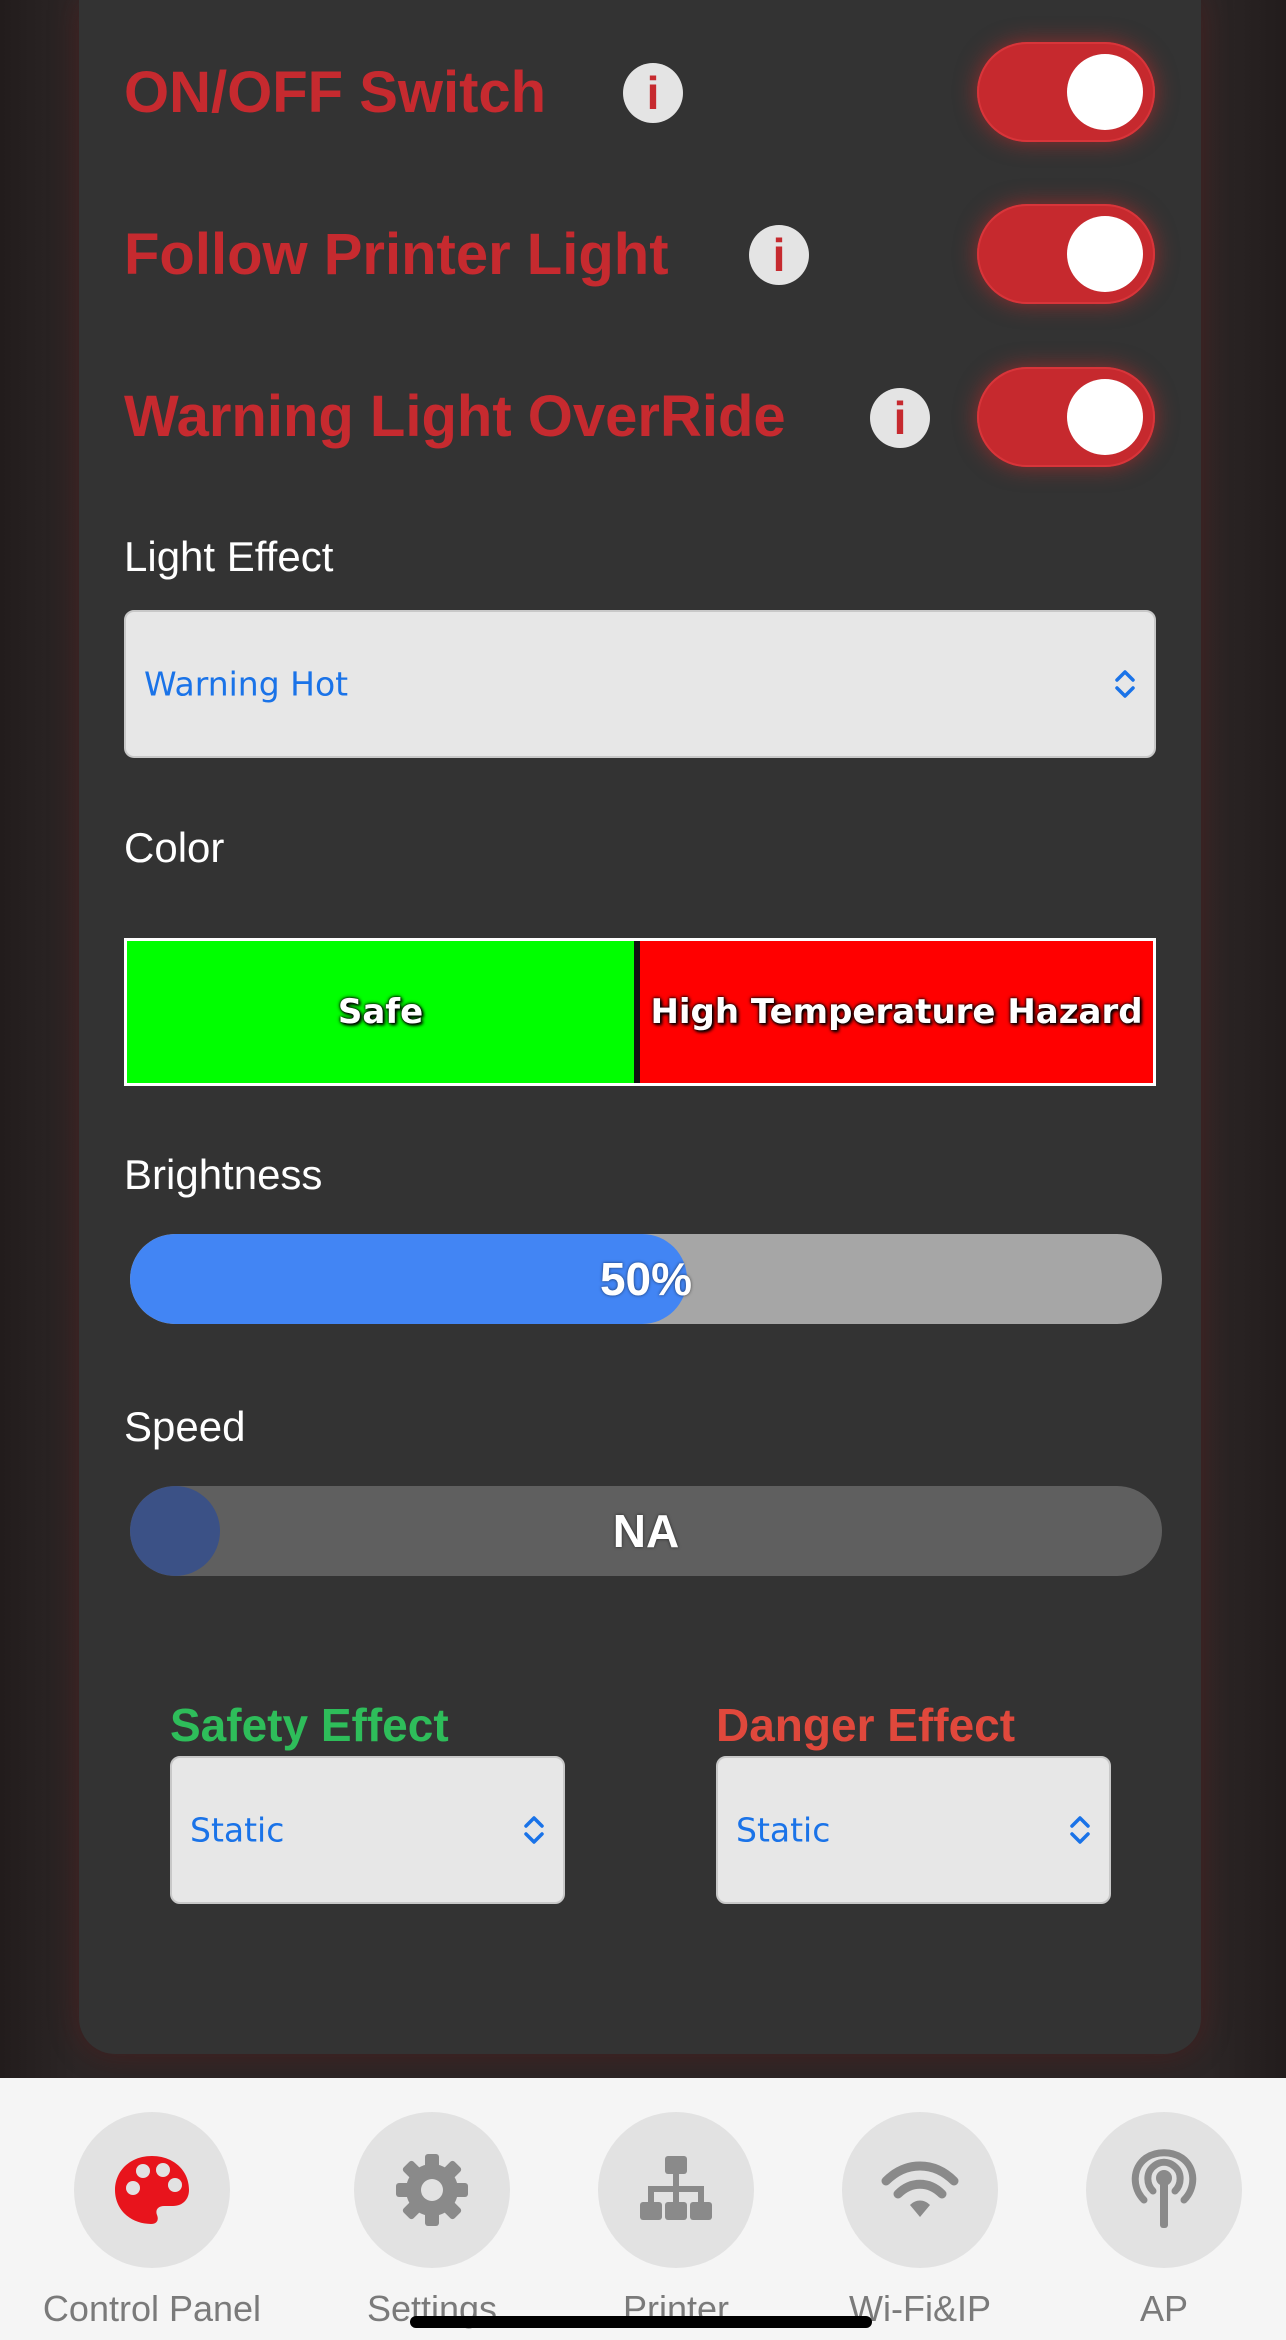  Describe the element at coordinates (335, 92) in the screenshot. I see `on-off-switch-label: ON/OFF Switch` at that location.